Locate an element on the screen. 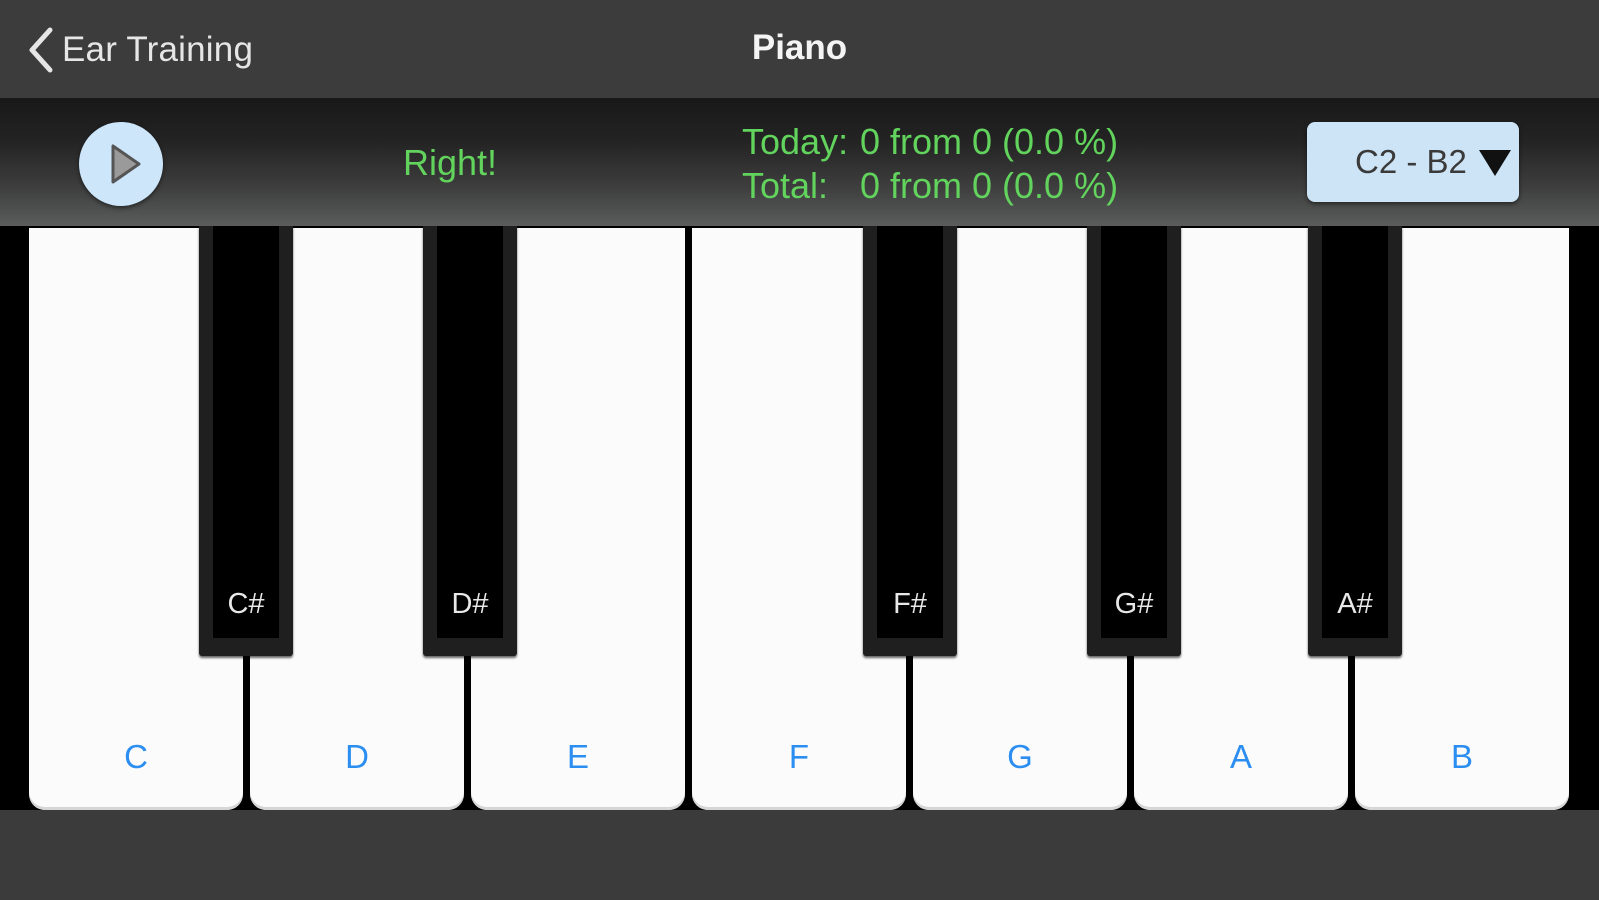 The height and width of the screenshot is (900, 1599). page-title: Piano is located at coordinates (799, 47).